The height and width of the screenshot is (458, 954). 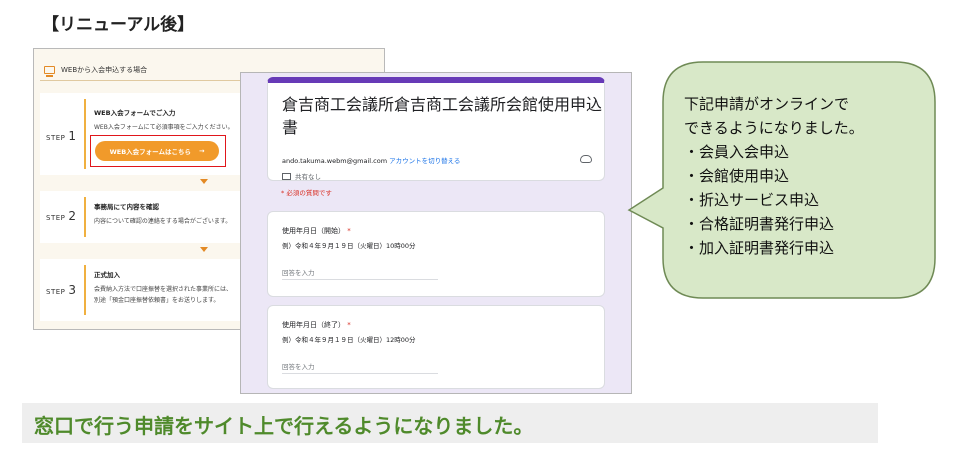 I want to click on mail-icon, so click(x=286, y=176).